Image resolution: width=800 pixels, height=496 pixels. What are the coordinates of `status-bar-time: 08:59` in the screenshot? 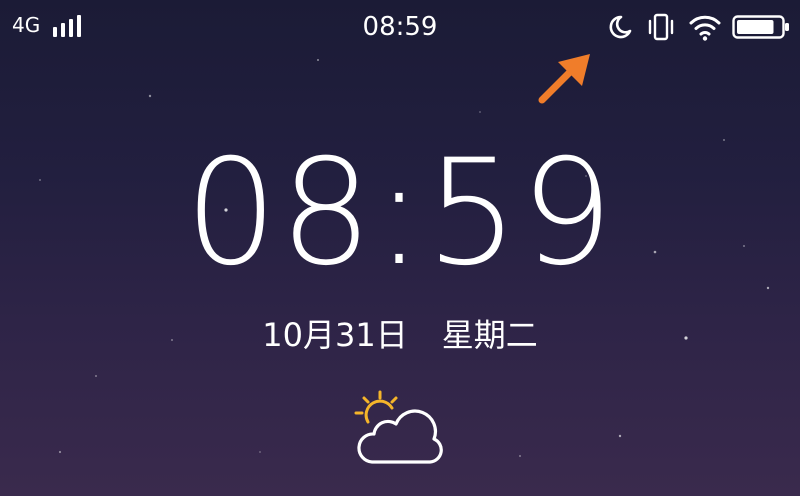 It's located at (400, 27).